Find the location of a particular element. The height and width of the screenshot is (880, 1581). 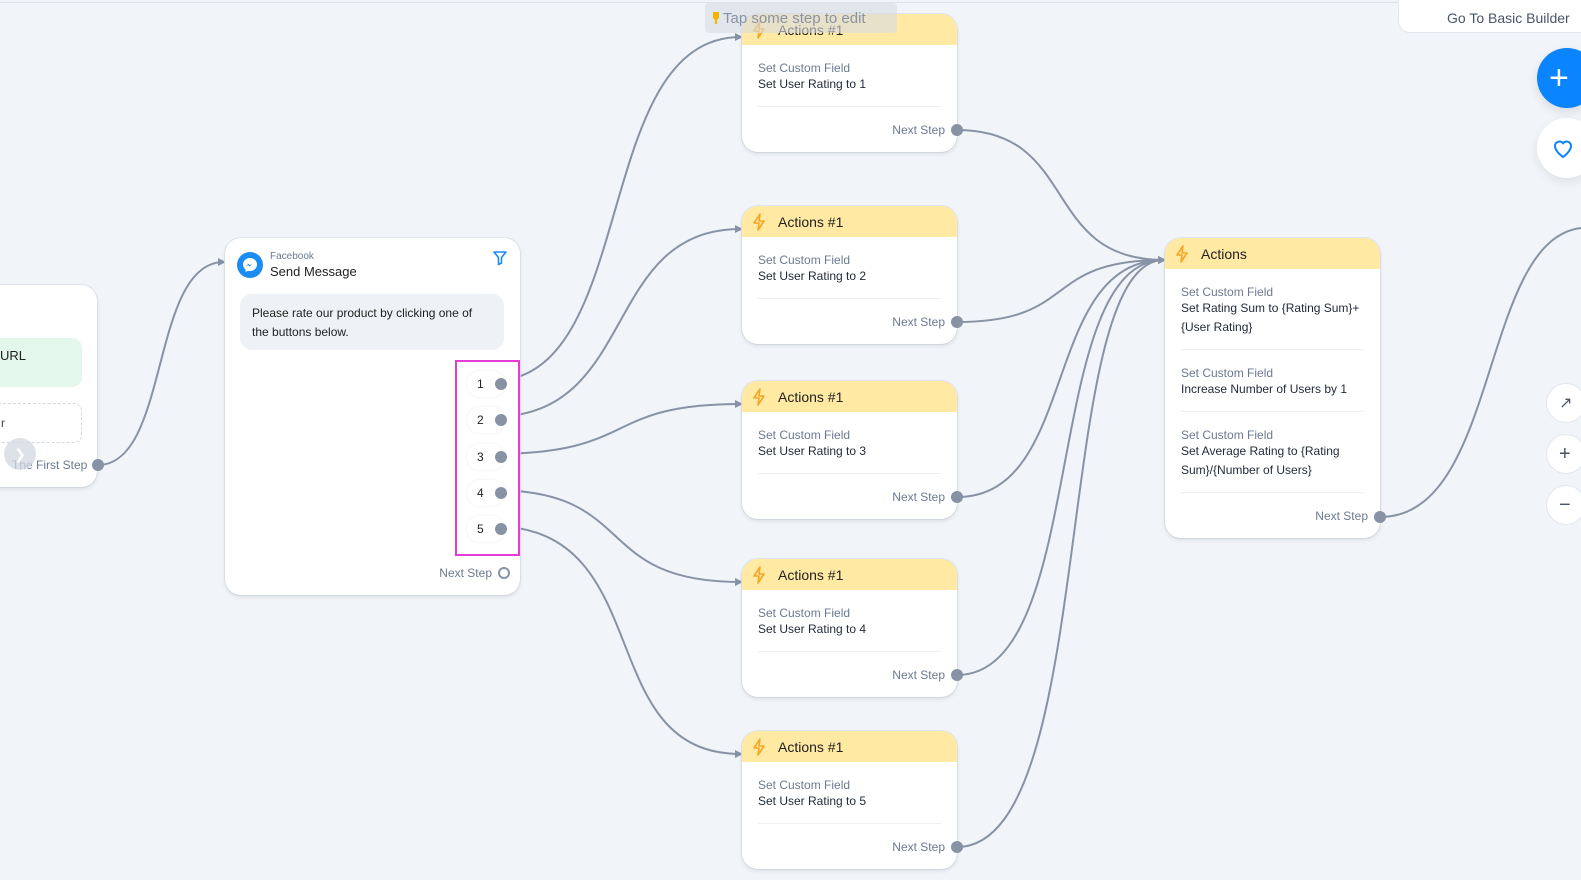

actions-3-output-port is located at coordinates (957, 497).